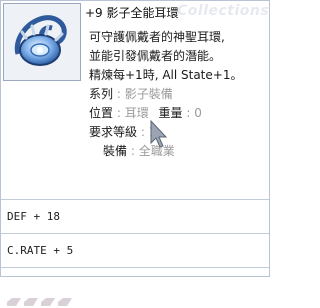 This screenshot has width=320, height=308. Describe the element at coordinates (170, 113) in the screenshot. I see `weight-label: 重量` at that location.